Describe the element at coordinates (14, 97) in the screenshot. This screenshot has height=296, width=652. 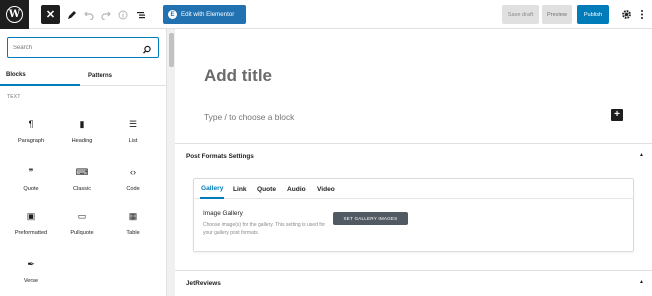
I see `category-label: TEXT` at that location.